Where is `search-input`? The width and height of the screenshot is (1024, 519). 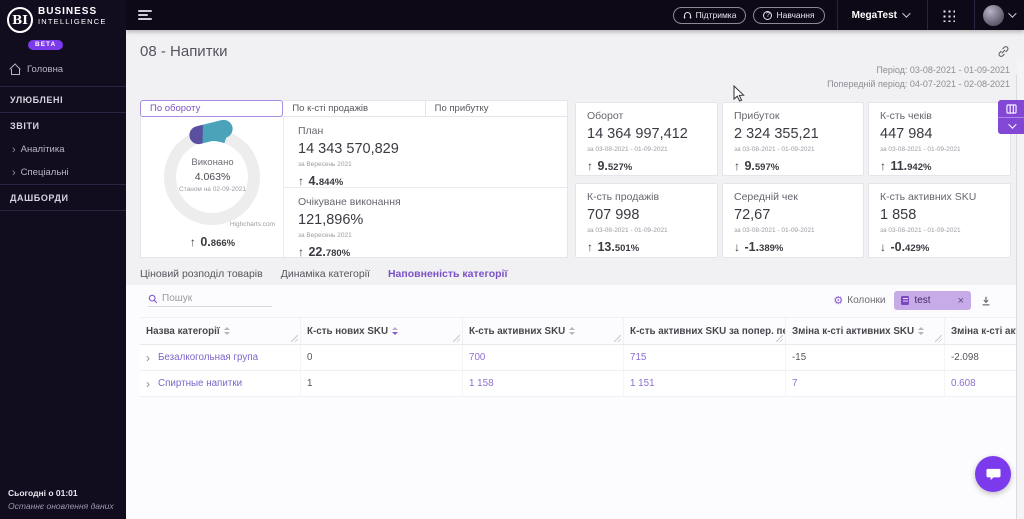 search-input is located at coordinates (212, 298).